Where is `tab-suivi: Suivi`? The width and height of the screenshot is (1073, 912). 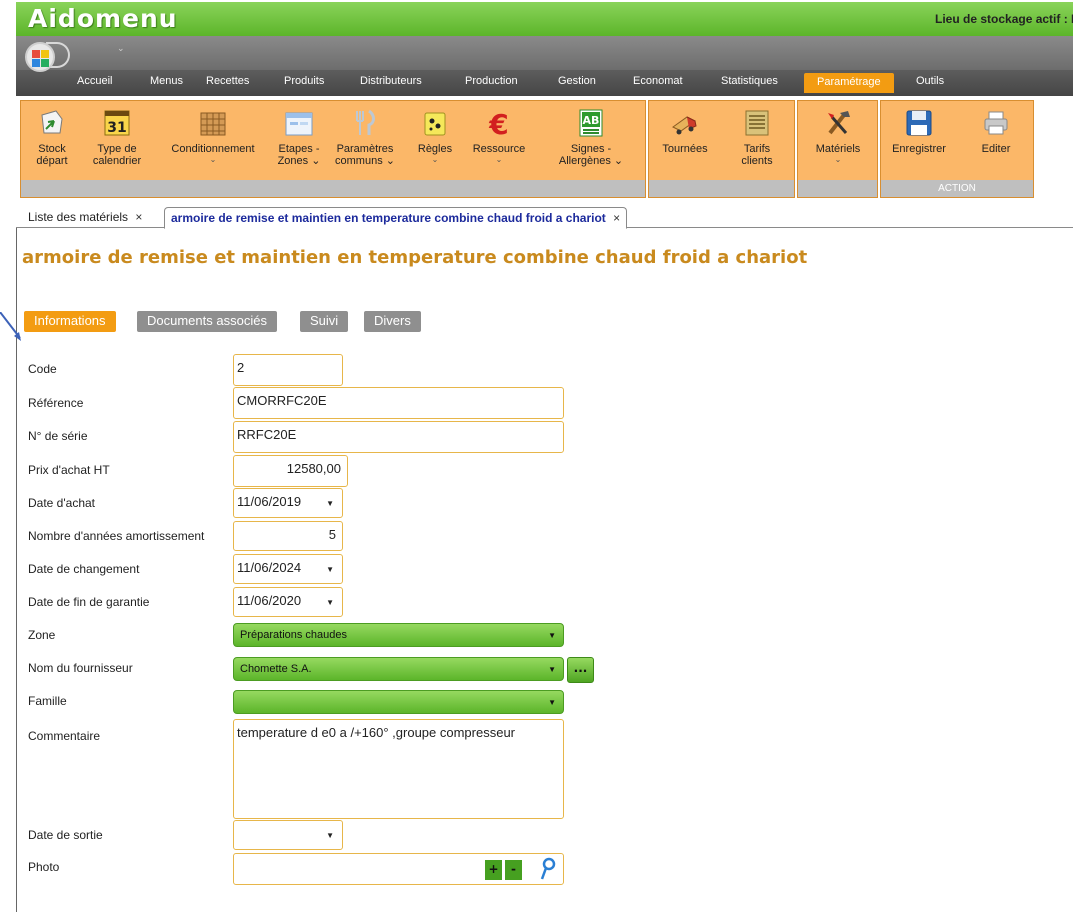 tab-suivi: Suivi is located at coordinates (324, 321).